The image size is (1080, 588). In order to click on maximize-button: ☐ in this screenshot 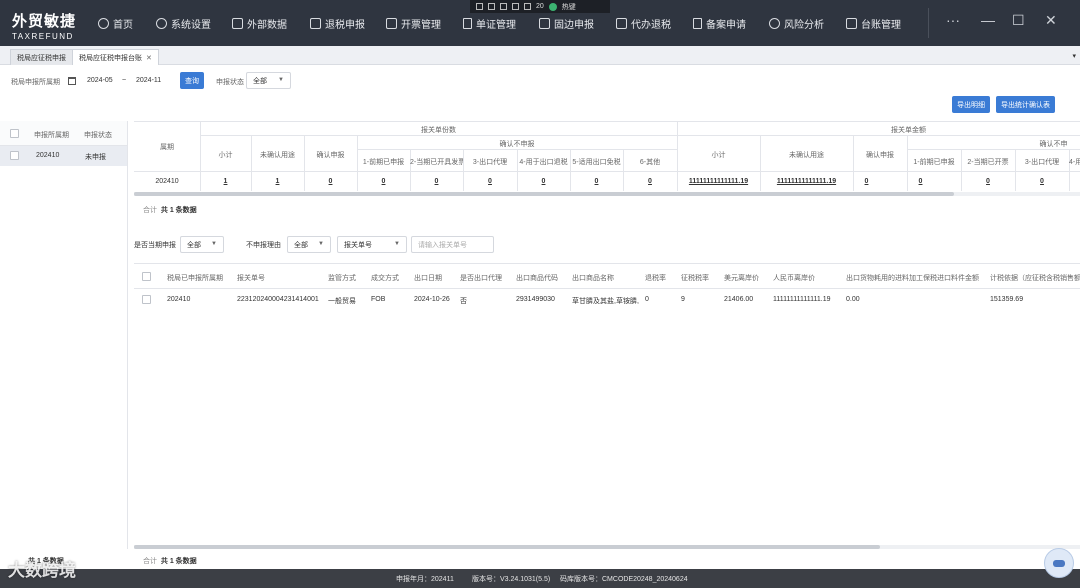, I will do `click(1018, 20)`.